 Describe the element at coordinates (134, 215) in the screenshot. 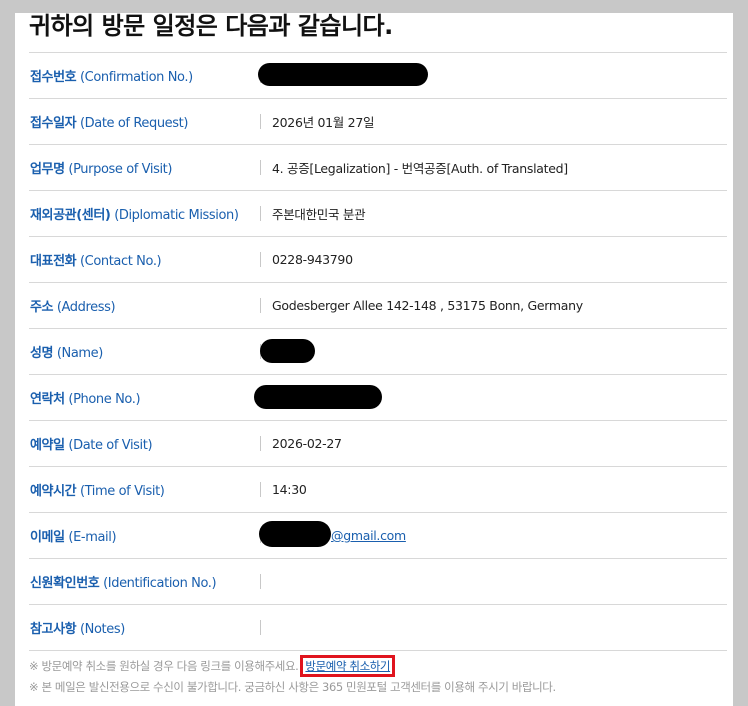

I see `field-label: 재외공관(센터) (Diplomatic Mission)` at that location.